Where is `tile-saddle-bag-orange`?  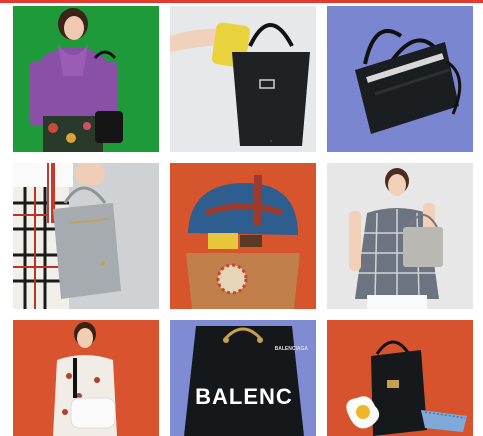 tile-saddle-bag-orange is located at coordinates (243, 236).